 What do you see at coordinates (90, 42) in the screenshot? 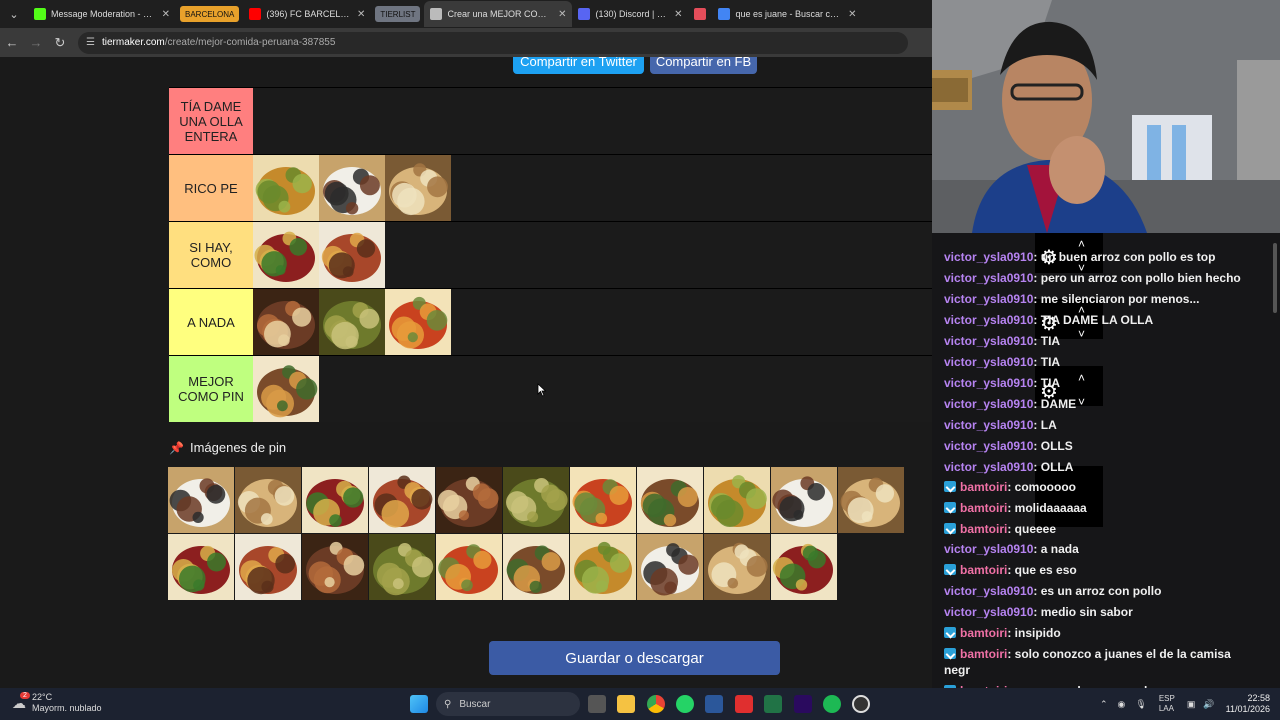
I see `site-info-icon: ☰` at bounding box center [90, 42].